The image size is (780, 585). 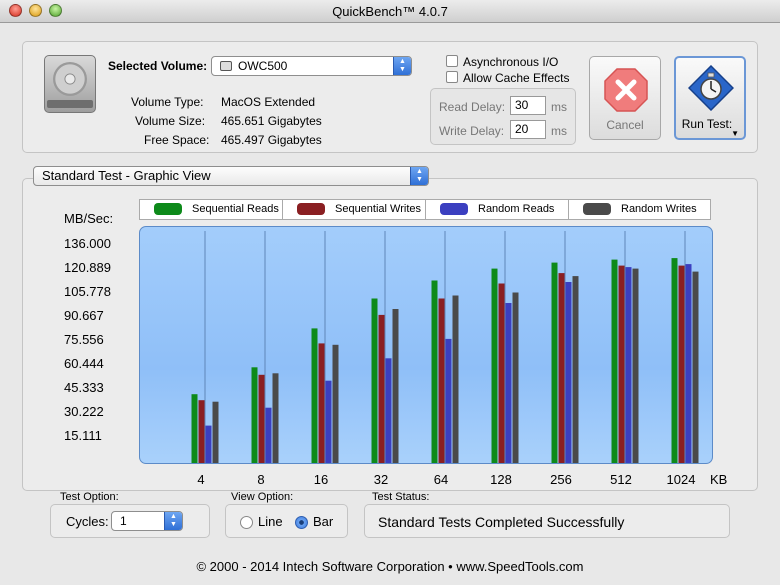 What do you see at coordinates (559, 107) in the screenshot?
I see `read-delay-unit: ms` at bounding box center [559, 107].